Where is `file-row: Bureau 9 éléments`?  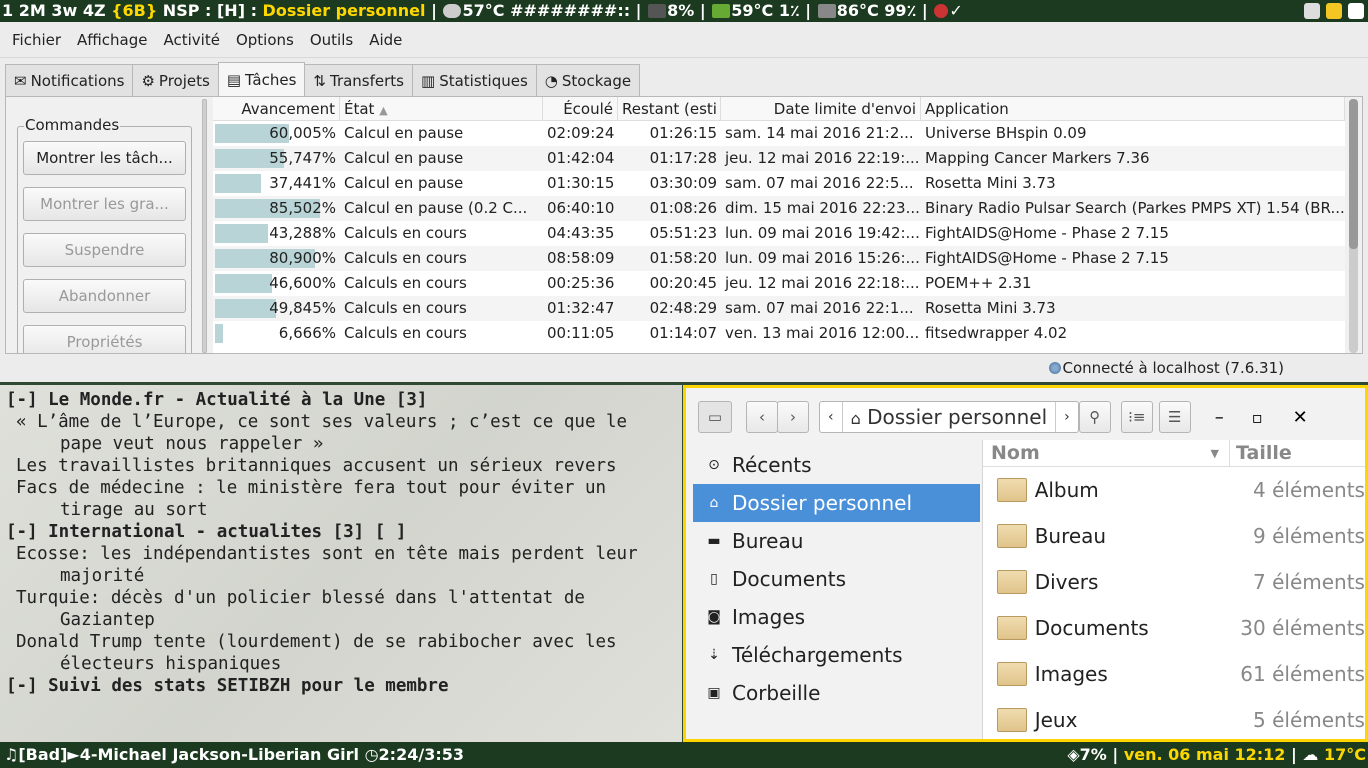
file-row: Bureau 9 éléments is located at coordinates (1174, 536).